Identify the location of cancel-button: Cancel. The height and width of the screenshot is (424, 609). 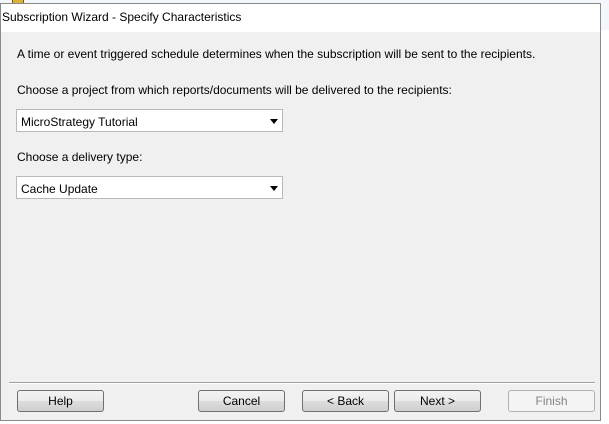
(241, 401).